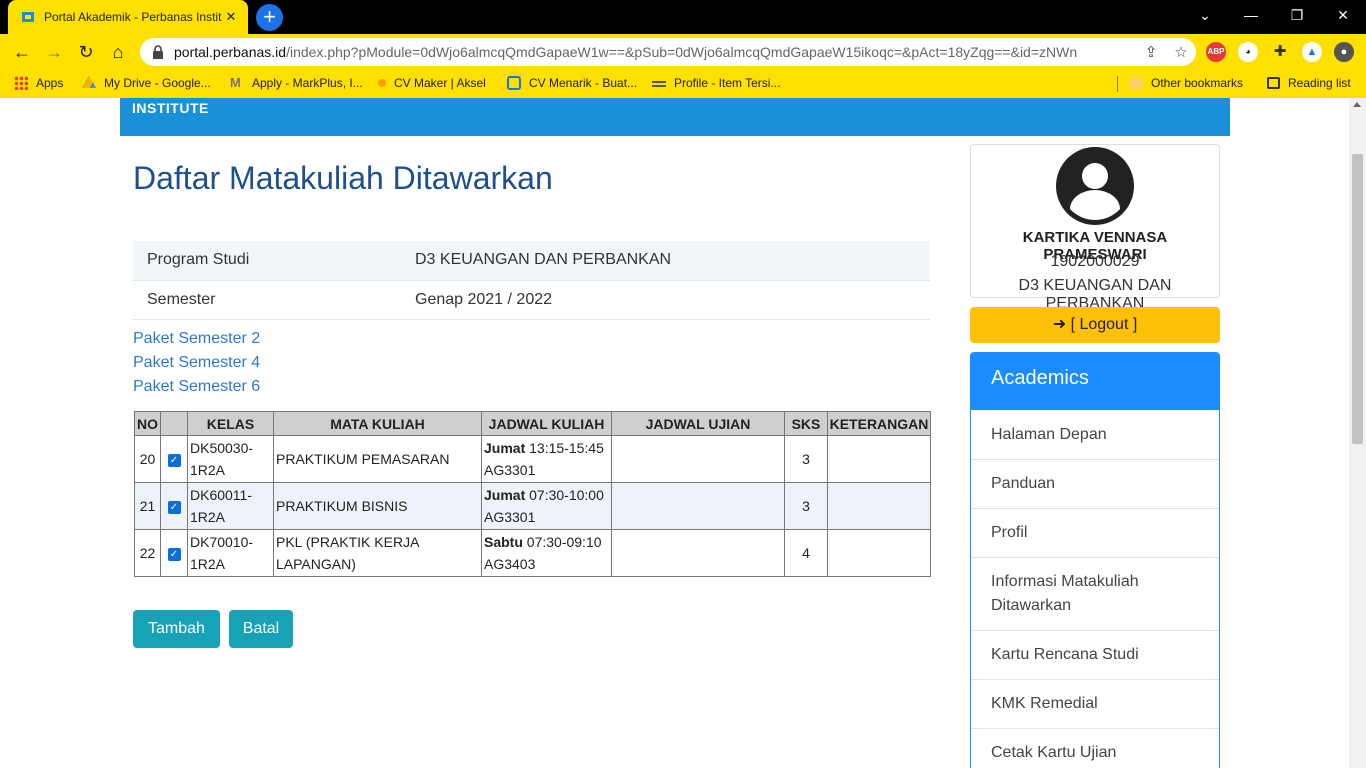 The height and width of the screenshot is (768, 1366). I want to click on info-label: Semester, so click(267, 300).